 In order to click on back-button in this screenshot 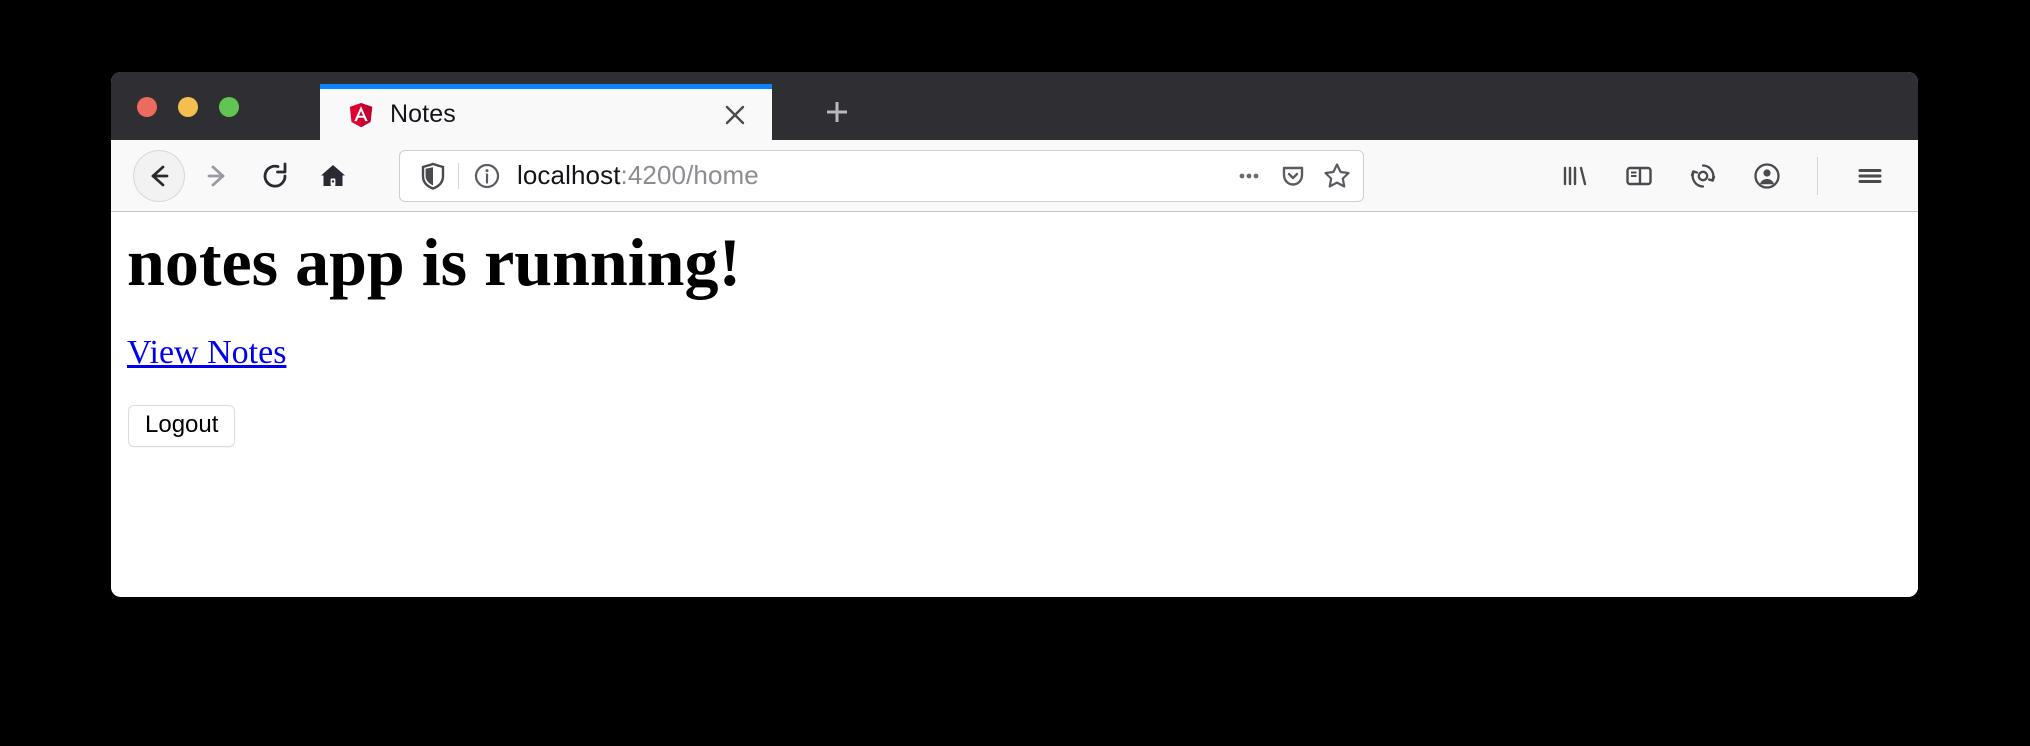, I will do `click(159, 175)`.